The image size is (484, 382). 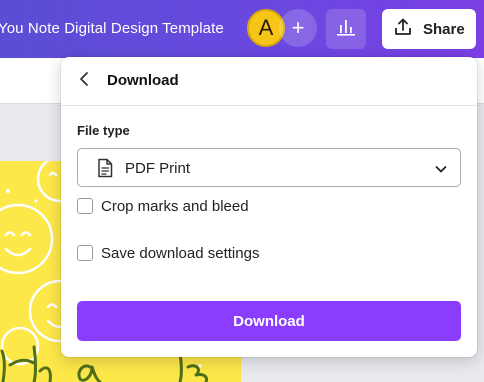 I want to click on share-label: Share, so click(x=444, y=29).